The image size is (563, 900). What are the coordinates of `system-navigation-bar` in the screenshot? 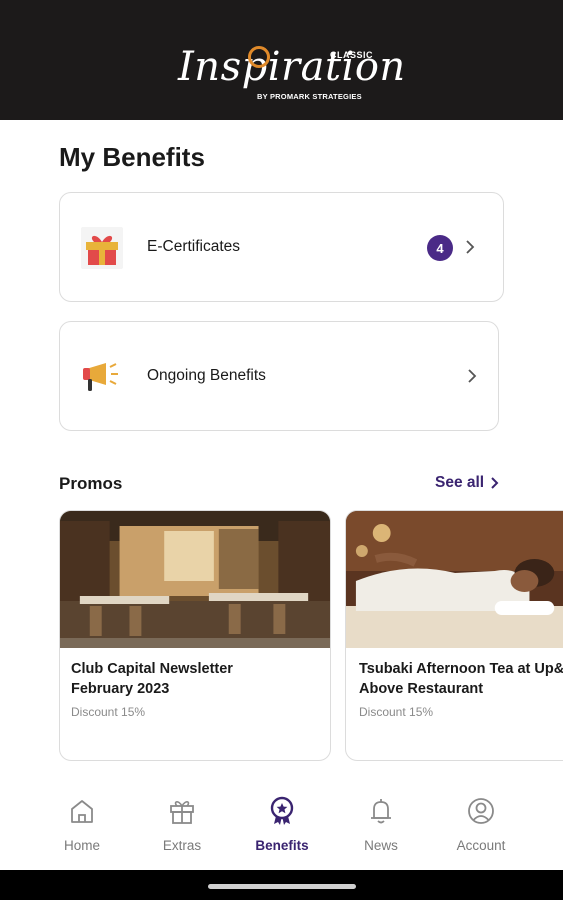 It's located at (281, 885).